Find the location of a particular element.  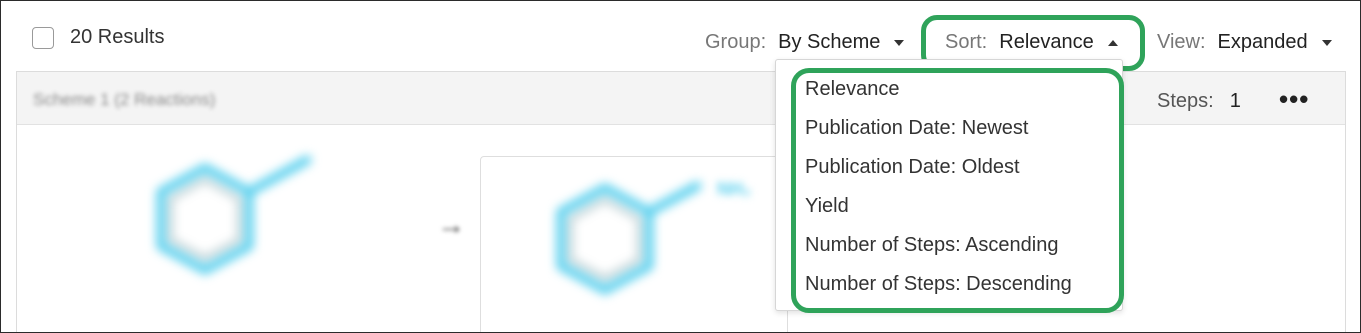

steps-value: 1 is located at coordinates (1235, 101).